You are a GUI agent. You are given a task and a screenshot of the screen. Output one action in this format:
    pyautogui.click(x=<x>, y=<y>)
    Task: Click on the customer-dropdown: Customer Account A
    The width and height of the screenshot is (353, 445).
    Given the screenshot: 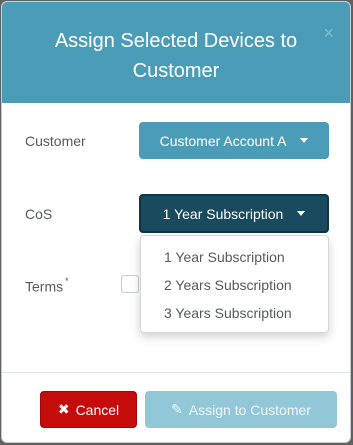 What is the action you would take?
    pyautogui.click(x=234, y=140)
    